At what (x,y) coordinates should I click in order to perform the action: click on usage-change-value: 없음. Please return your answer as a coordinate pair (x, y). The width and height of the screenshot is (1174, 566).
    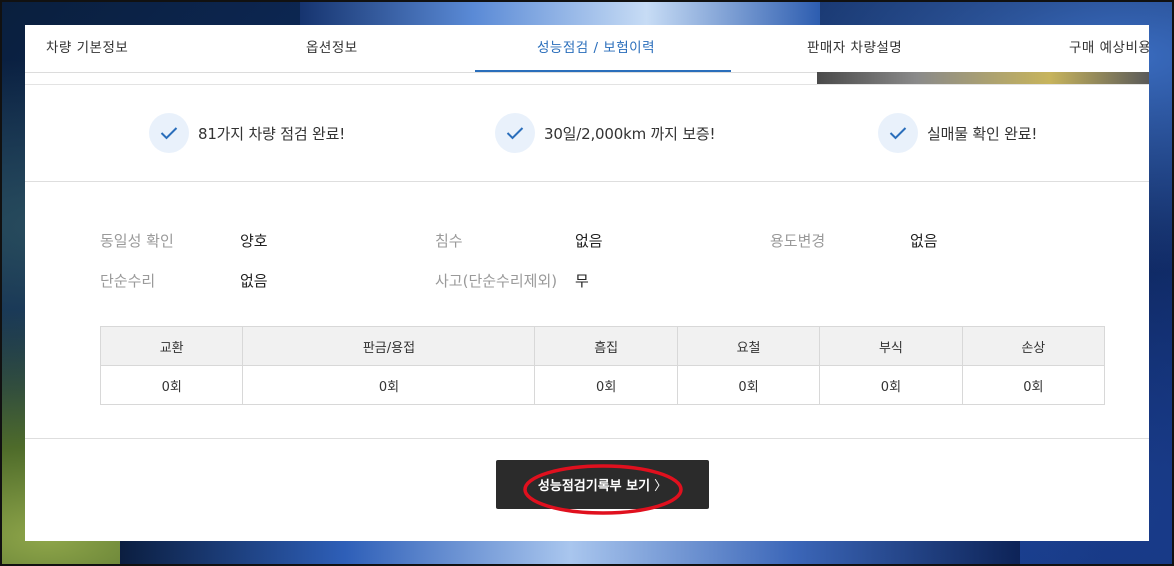
    Looking at the image, I should click on (924, 241).